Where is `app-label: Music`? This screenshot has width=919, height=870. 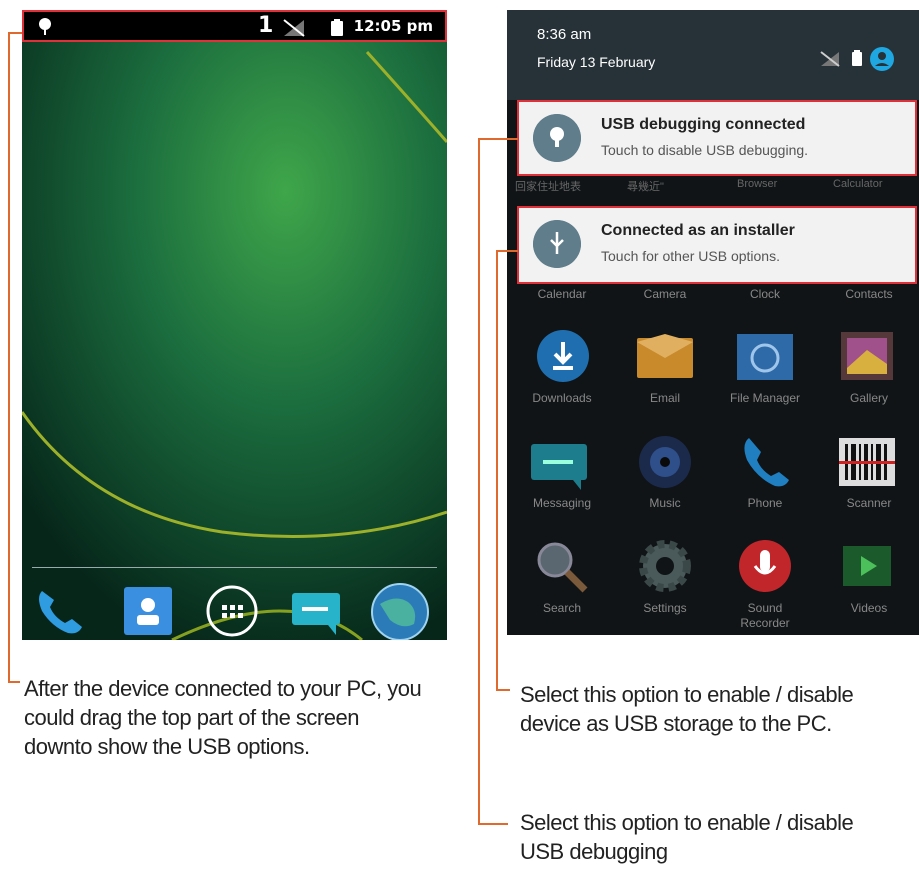
app-label: Music is located at coordinates (665, 503).